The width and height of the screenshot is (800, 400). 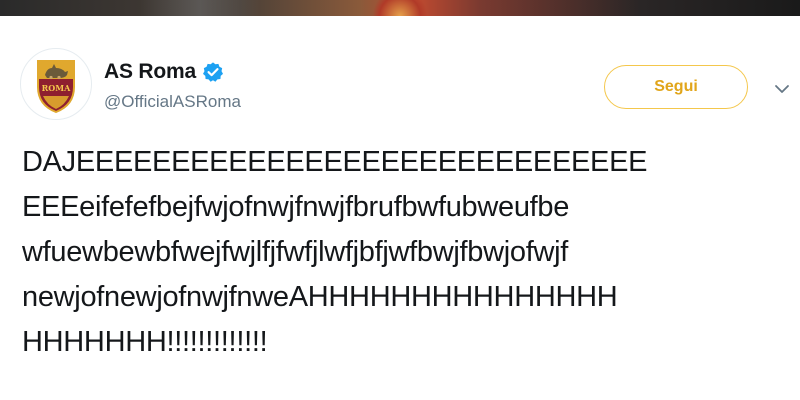 I want to click on verified-badge-icon, so click(x=213, y=72).